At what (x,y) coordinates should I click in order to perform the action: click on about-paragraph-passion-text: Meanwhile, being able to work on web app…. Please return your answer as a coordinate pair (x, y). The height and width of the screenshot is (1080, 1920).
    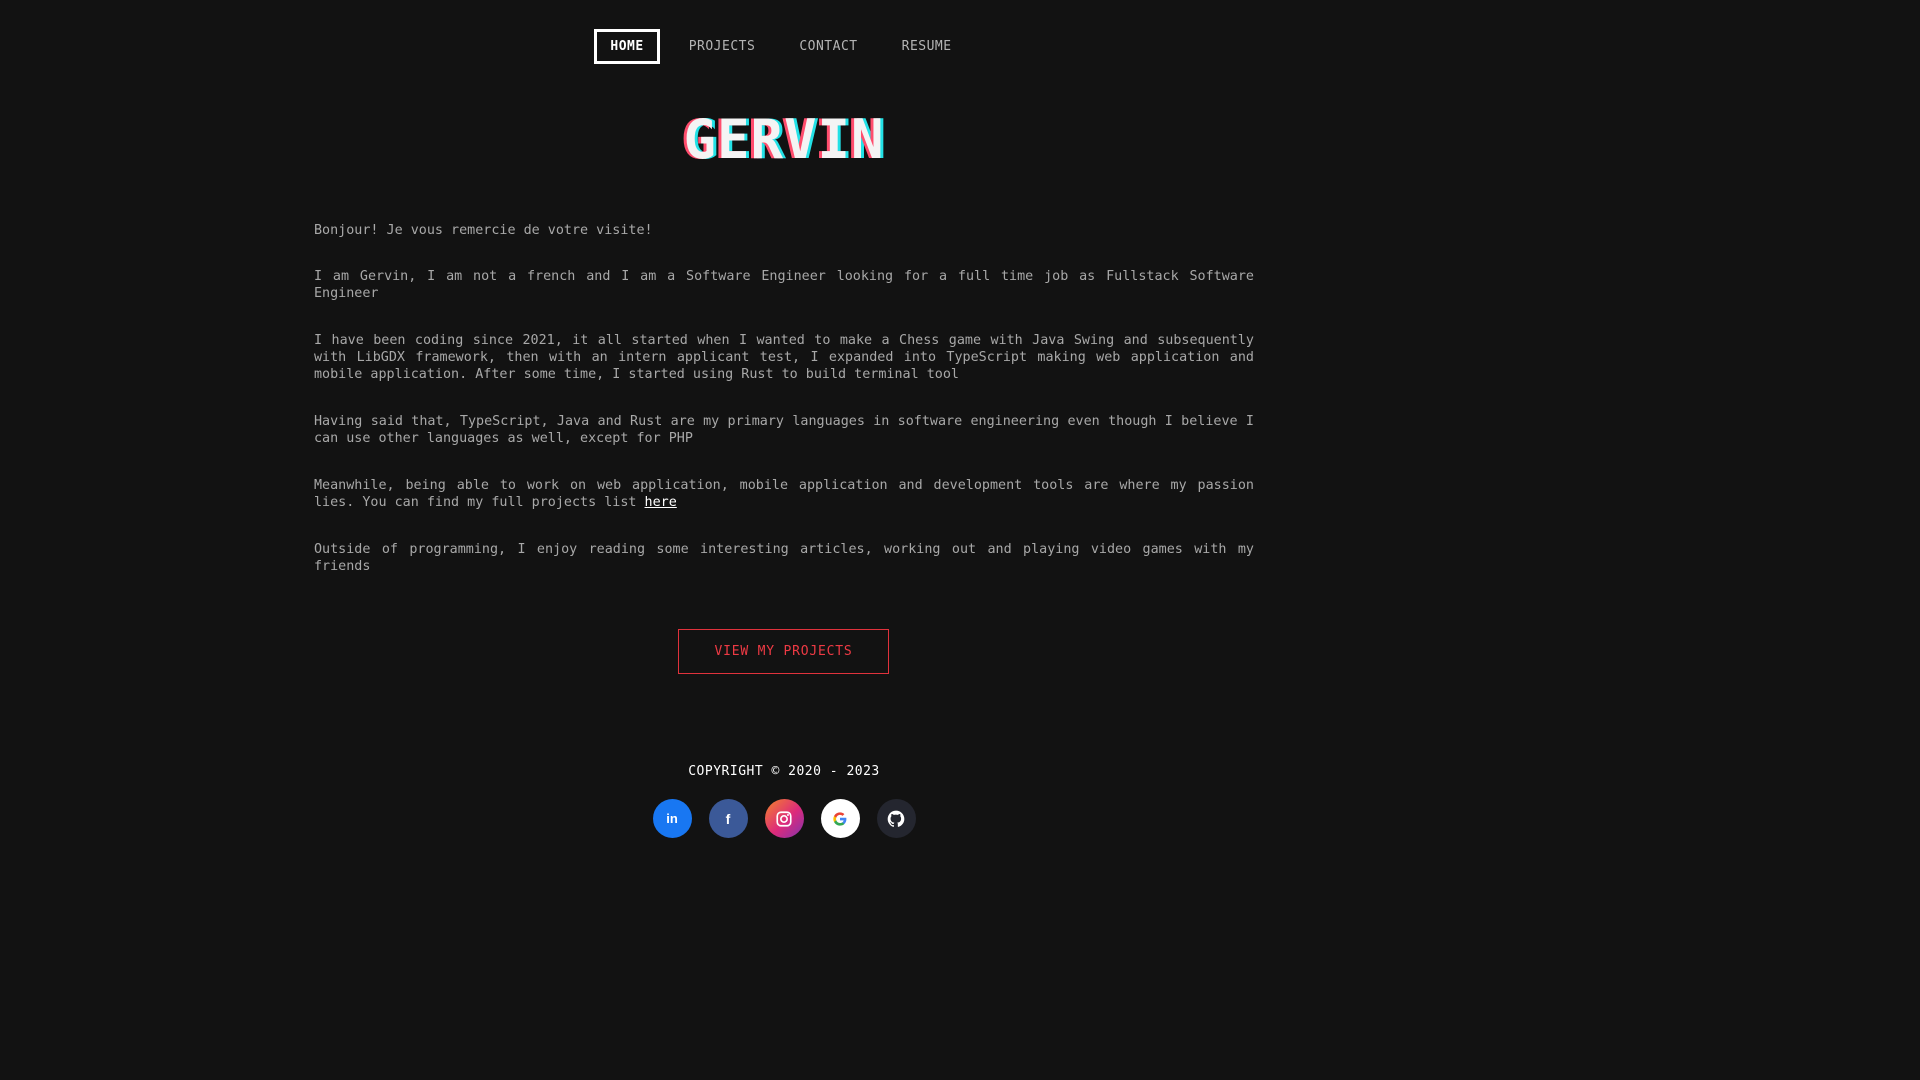
    Looking at the image, I should click on (784, 494).